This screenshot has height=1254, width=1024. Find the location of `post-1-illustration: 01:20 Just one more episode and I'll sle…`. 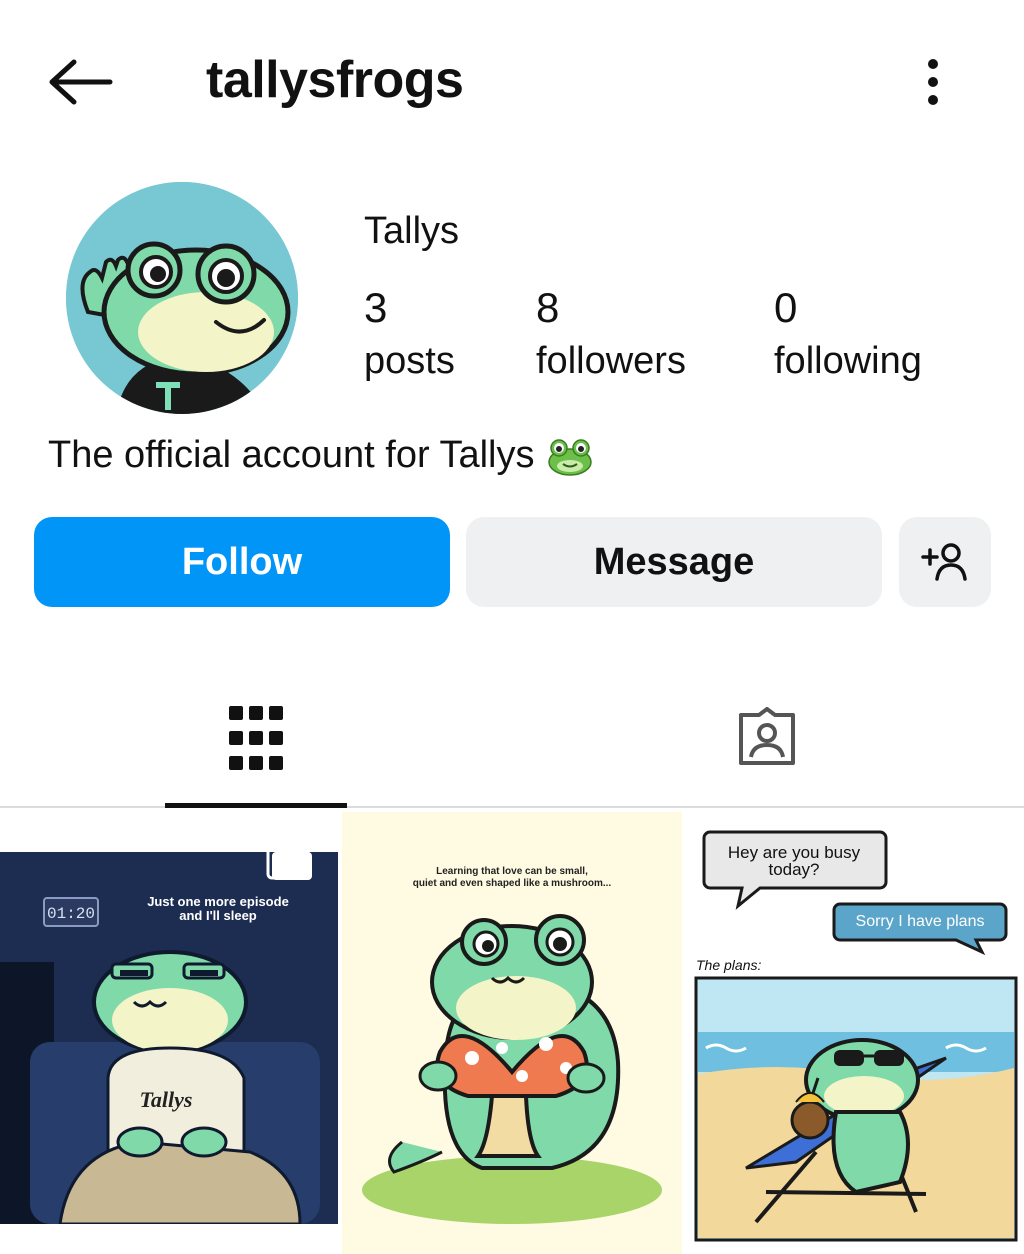

post-1-illustration: 01:20 Just one more episode and I'll sle… is located at coordinates (169, 1038).